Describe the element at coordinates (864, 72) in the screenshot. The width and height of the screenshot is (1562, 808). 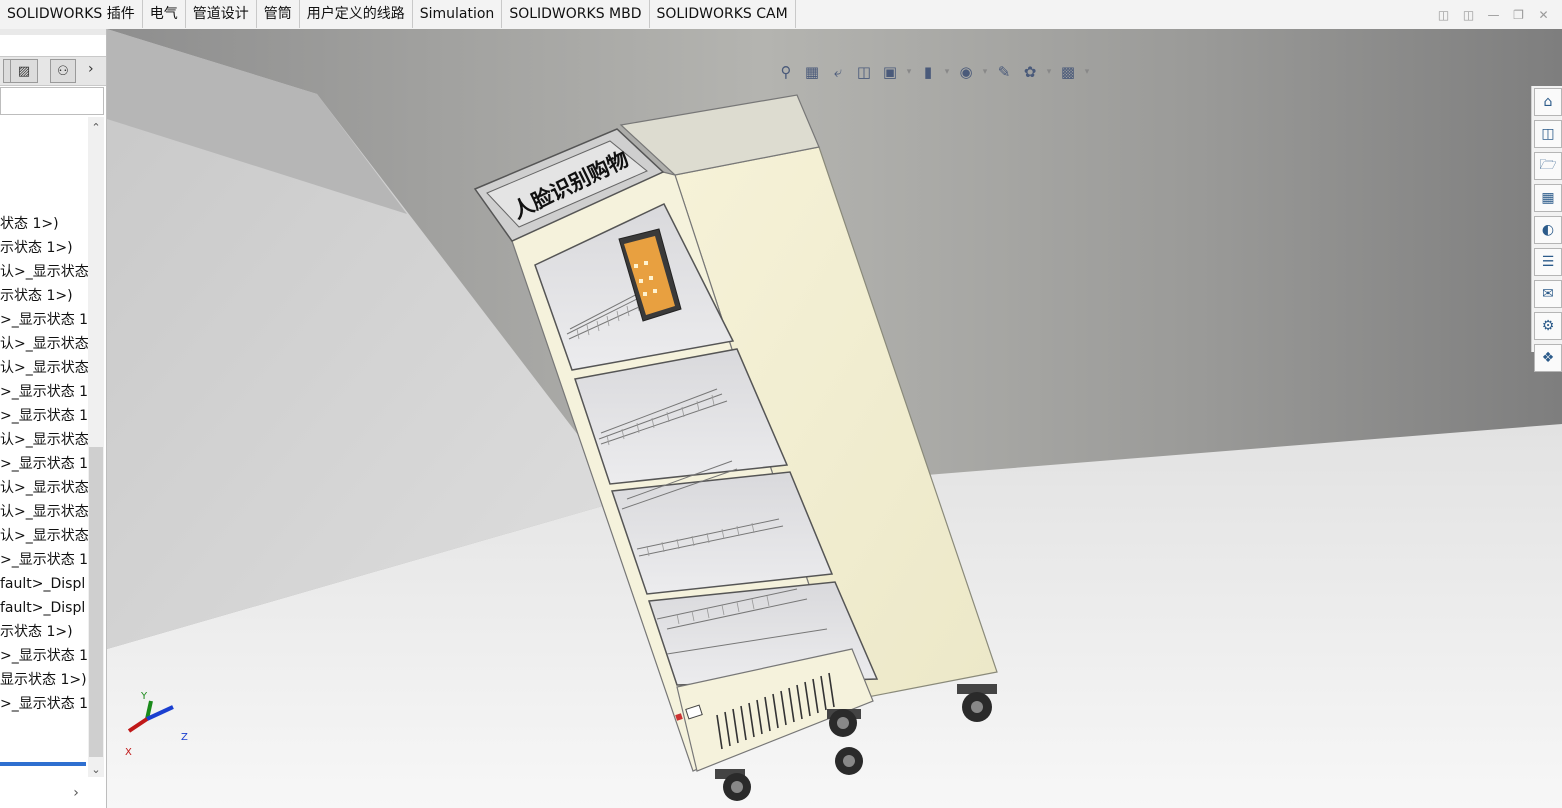
I see `section-view-icon: ◫` at that location.